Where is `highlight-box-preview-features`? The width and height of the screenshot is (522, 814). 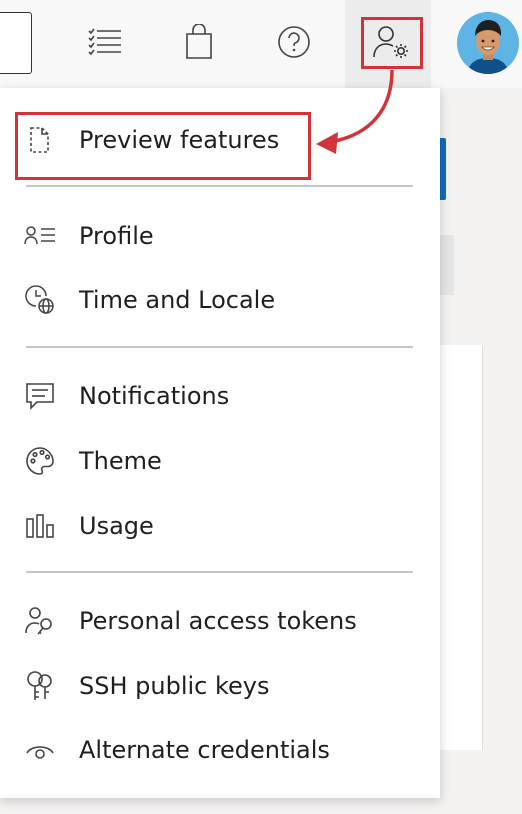
highlight-box-preview-features is located at coordinates (163, 146).